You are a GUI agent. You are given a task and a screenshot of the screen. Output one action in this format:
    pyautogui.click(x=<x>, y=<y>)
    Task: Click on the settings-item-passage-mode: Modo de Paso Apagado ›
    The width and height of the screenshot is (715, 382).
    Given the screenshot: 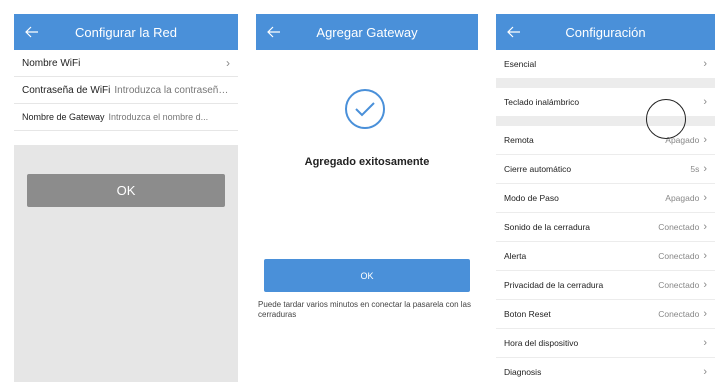 What is the action you would take?
    pyautogui.click(x=605, y=198)
    